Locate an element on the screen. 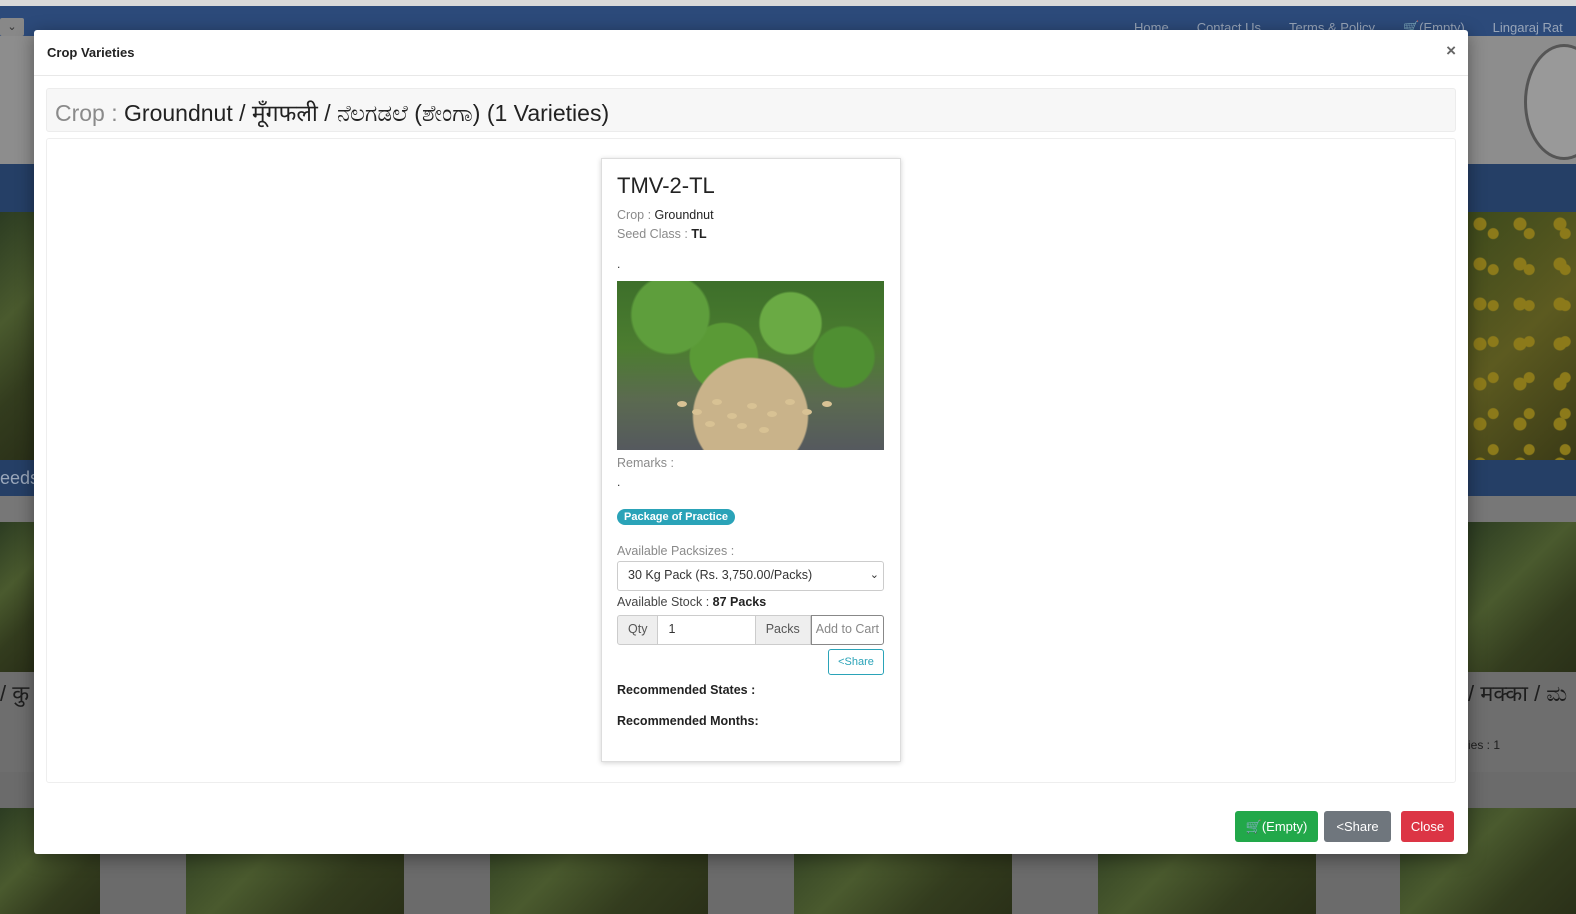  packsizes-label: Available Packsizes : is located at coordinates (676, 551).